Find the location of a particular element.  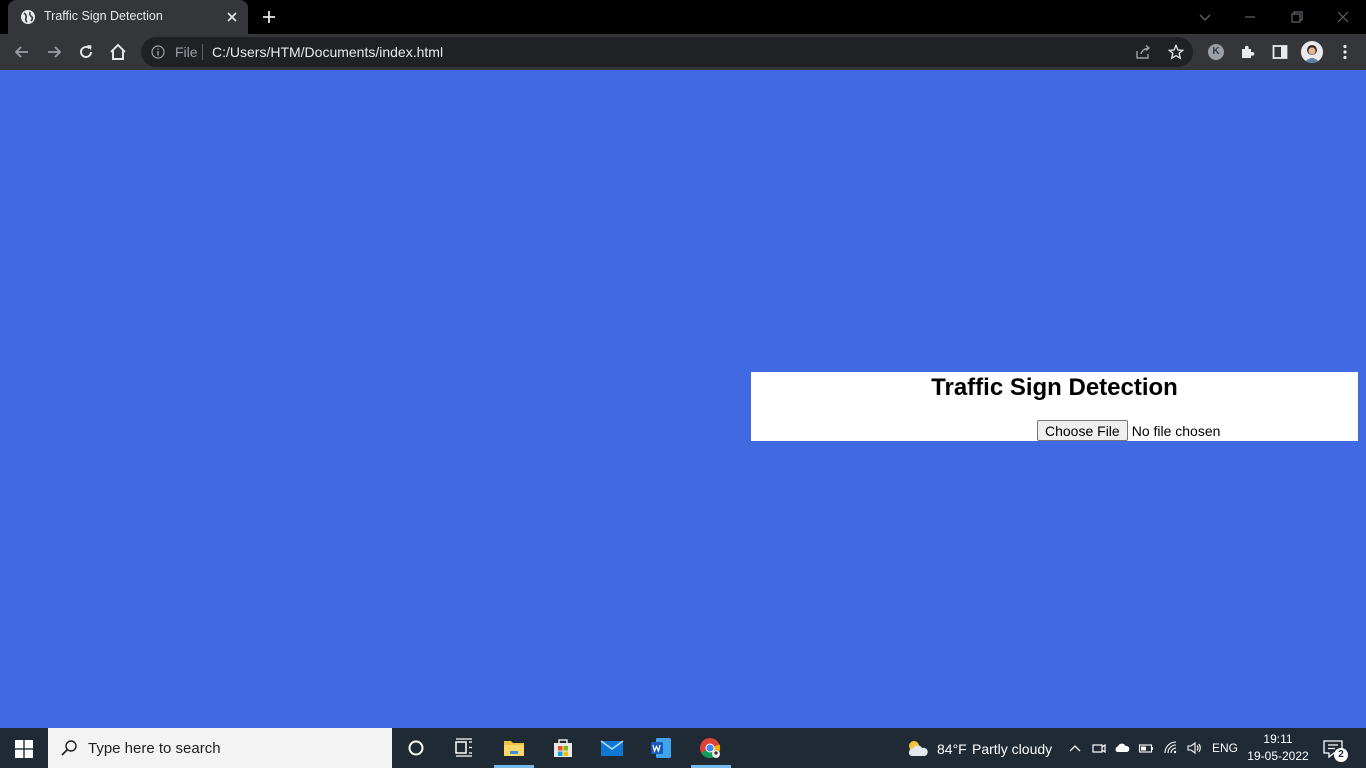

extensions-puzzle-icon is located at coordinates (1248, 52).